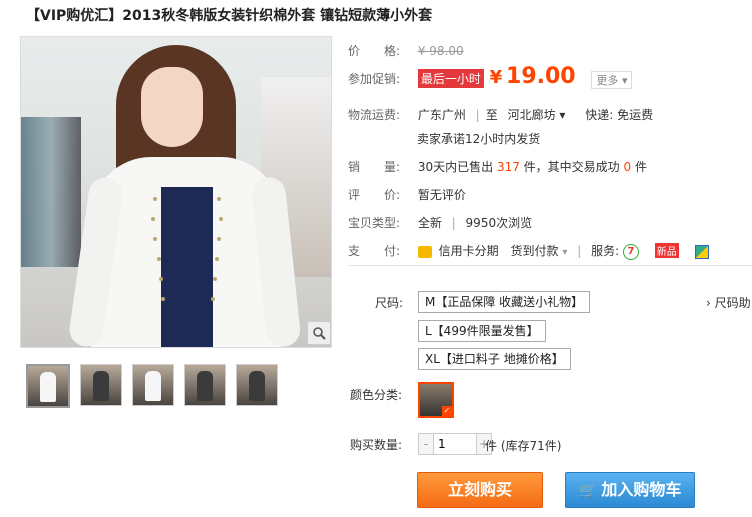  What do you see at coordinates (374, 167) in the screenshot?
I see `sales-label: 销 量:` at bounding box center [374, 167].